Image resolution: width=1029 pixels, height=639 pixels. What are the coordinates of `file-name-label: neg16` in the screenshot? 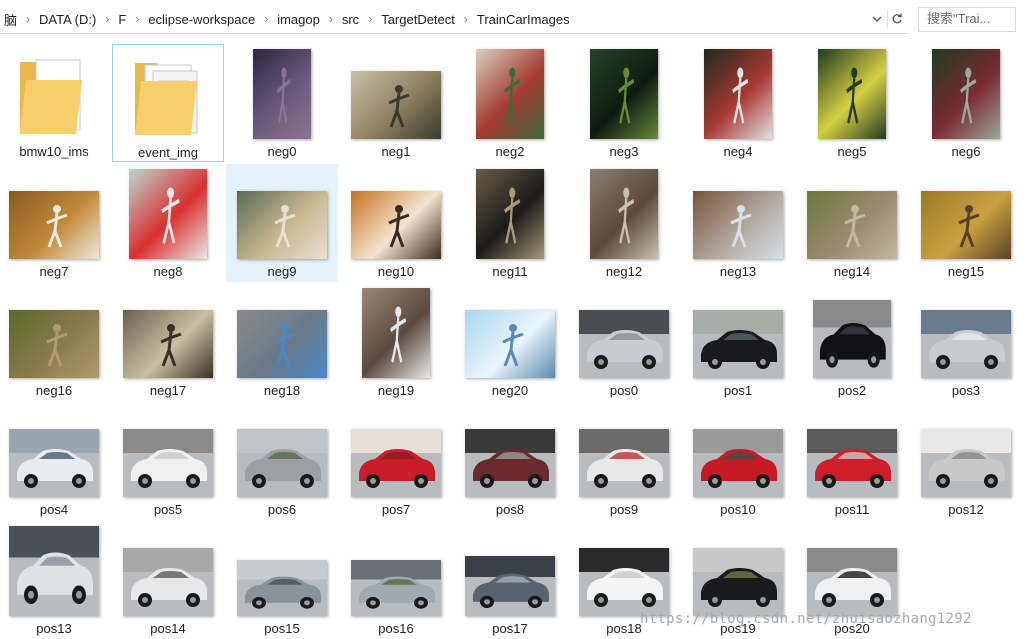 It's located at (54, 390).